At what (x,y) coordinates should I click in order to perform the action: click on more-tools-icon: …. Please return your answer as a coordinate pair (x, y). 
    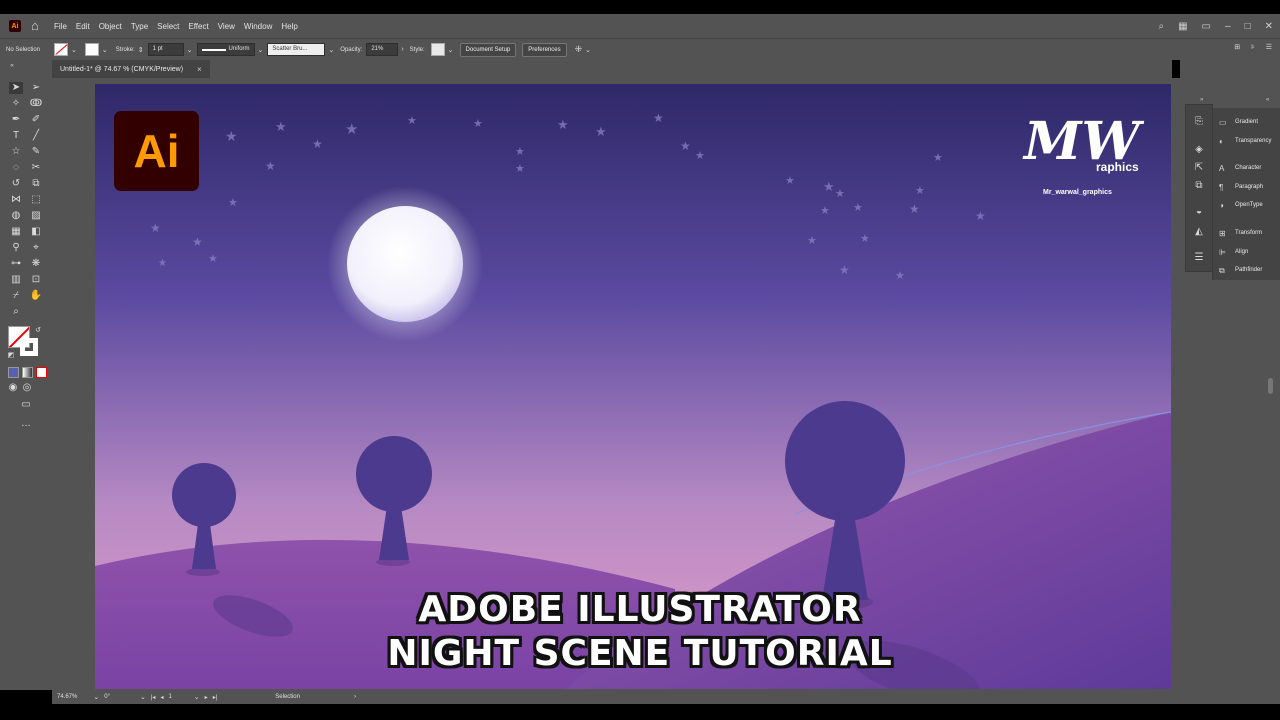
    Looking at the image, I should click on (26, 424).